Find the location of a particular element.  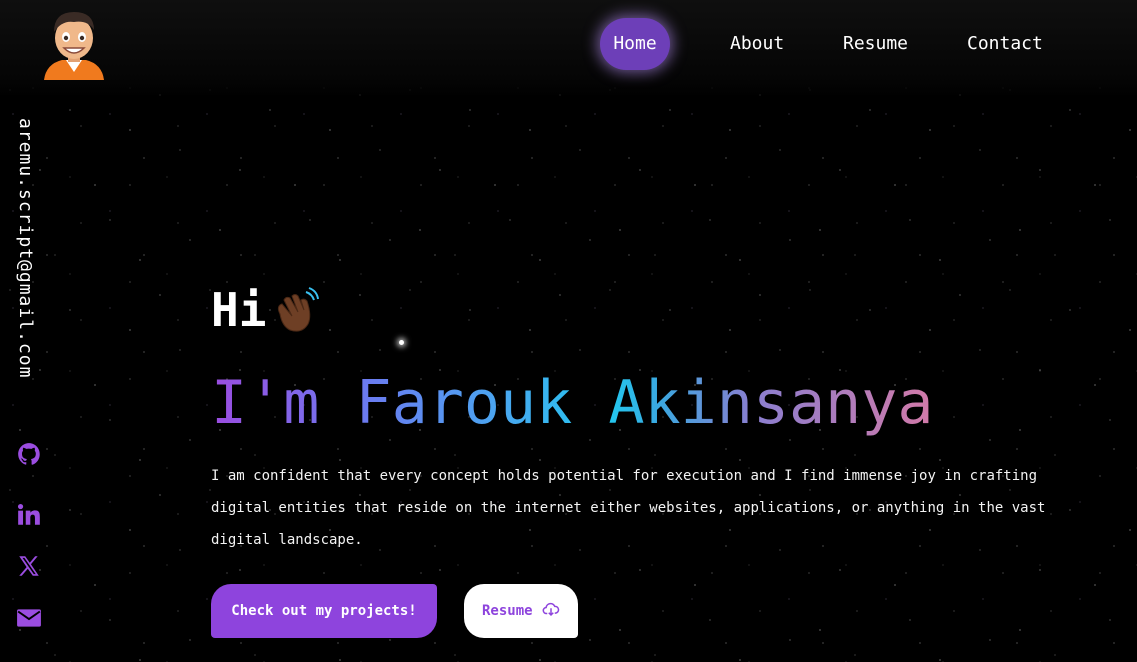

linkedin-icon is located at coordinates (29, 515).